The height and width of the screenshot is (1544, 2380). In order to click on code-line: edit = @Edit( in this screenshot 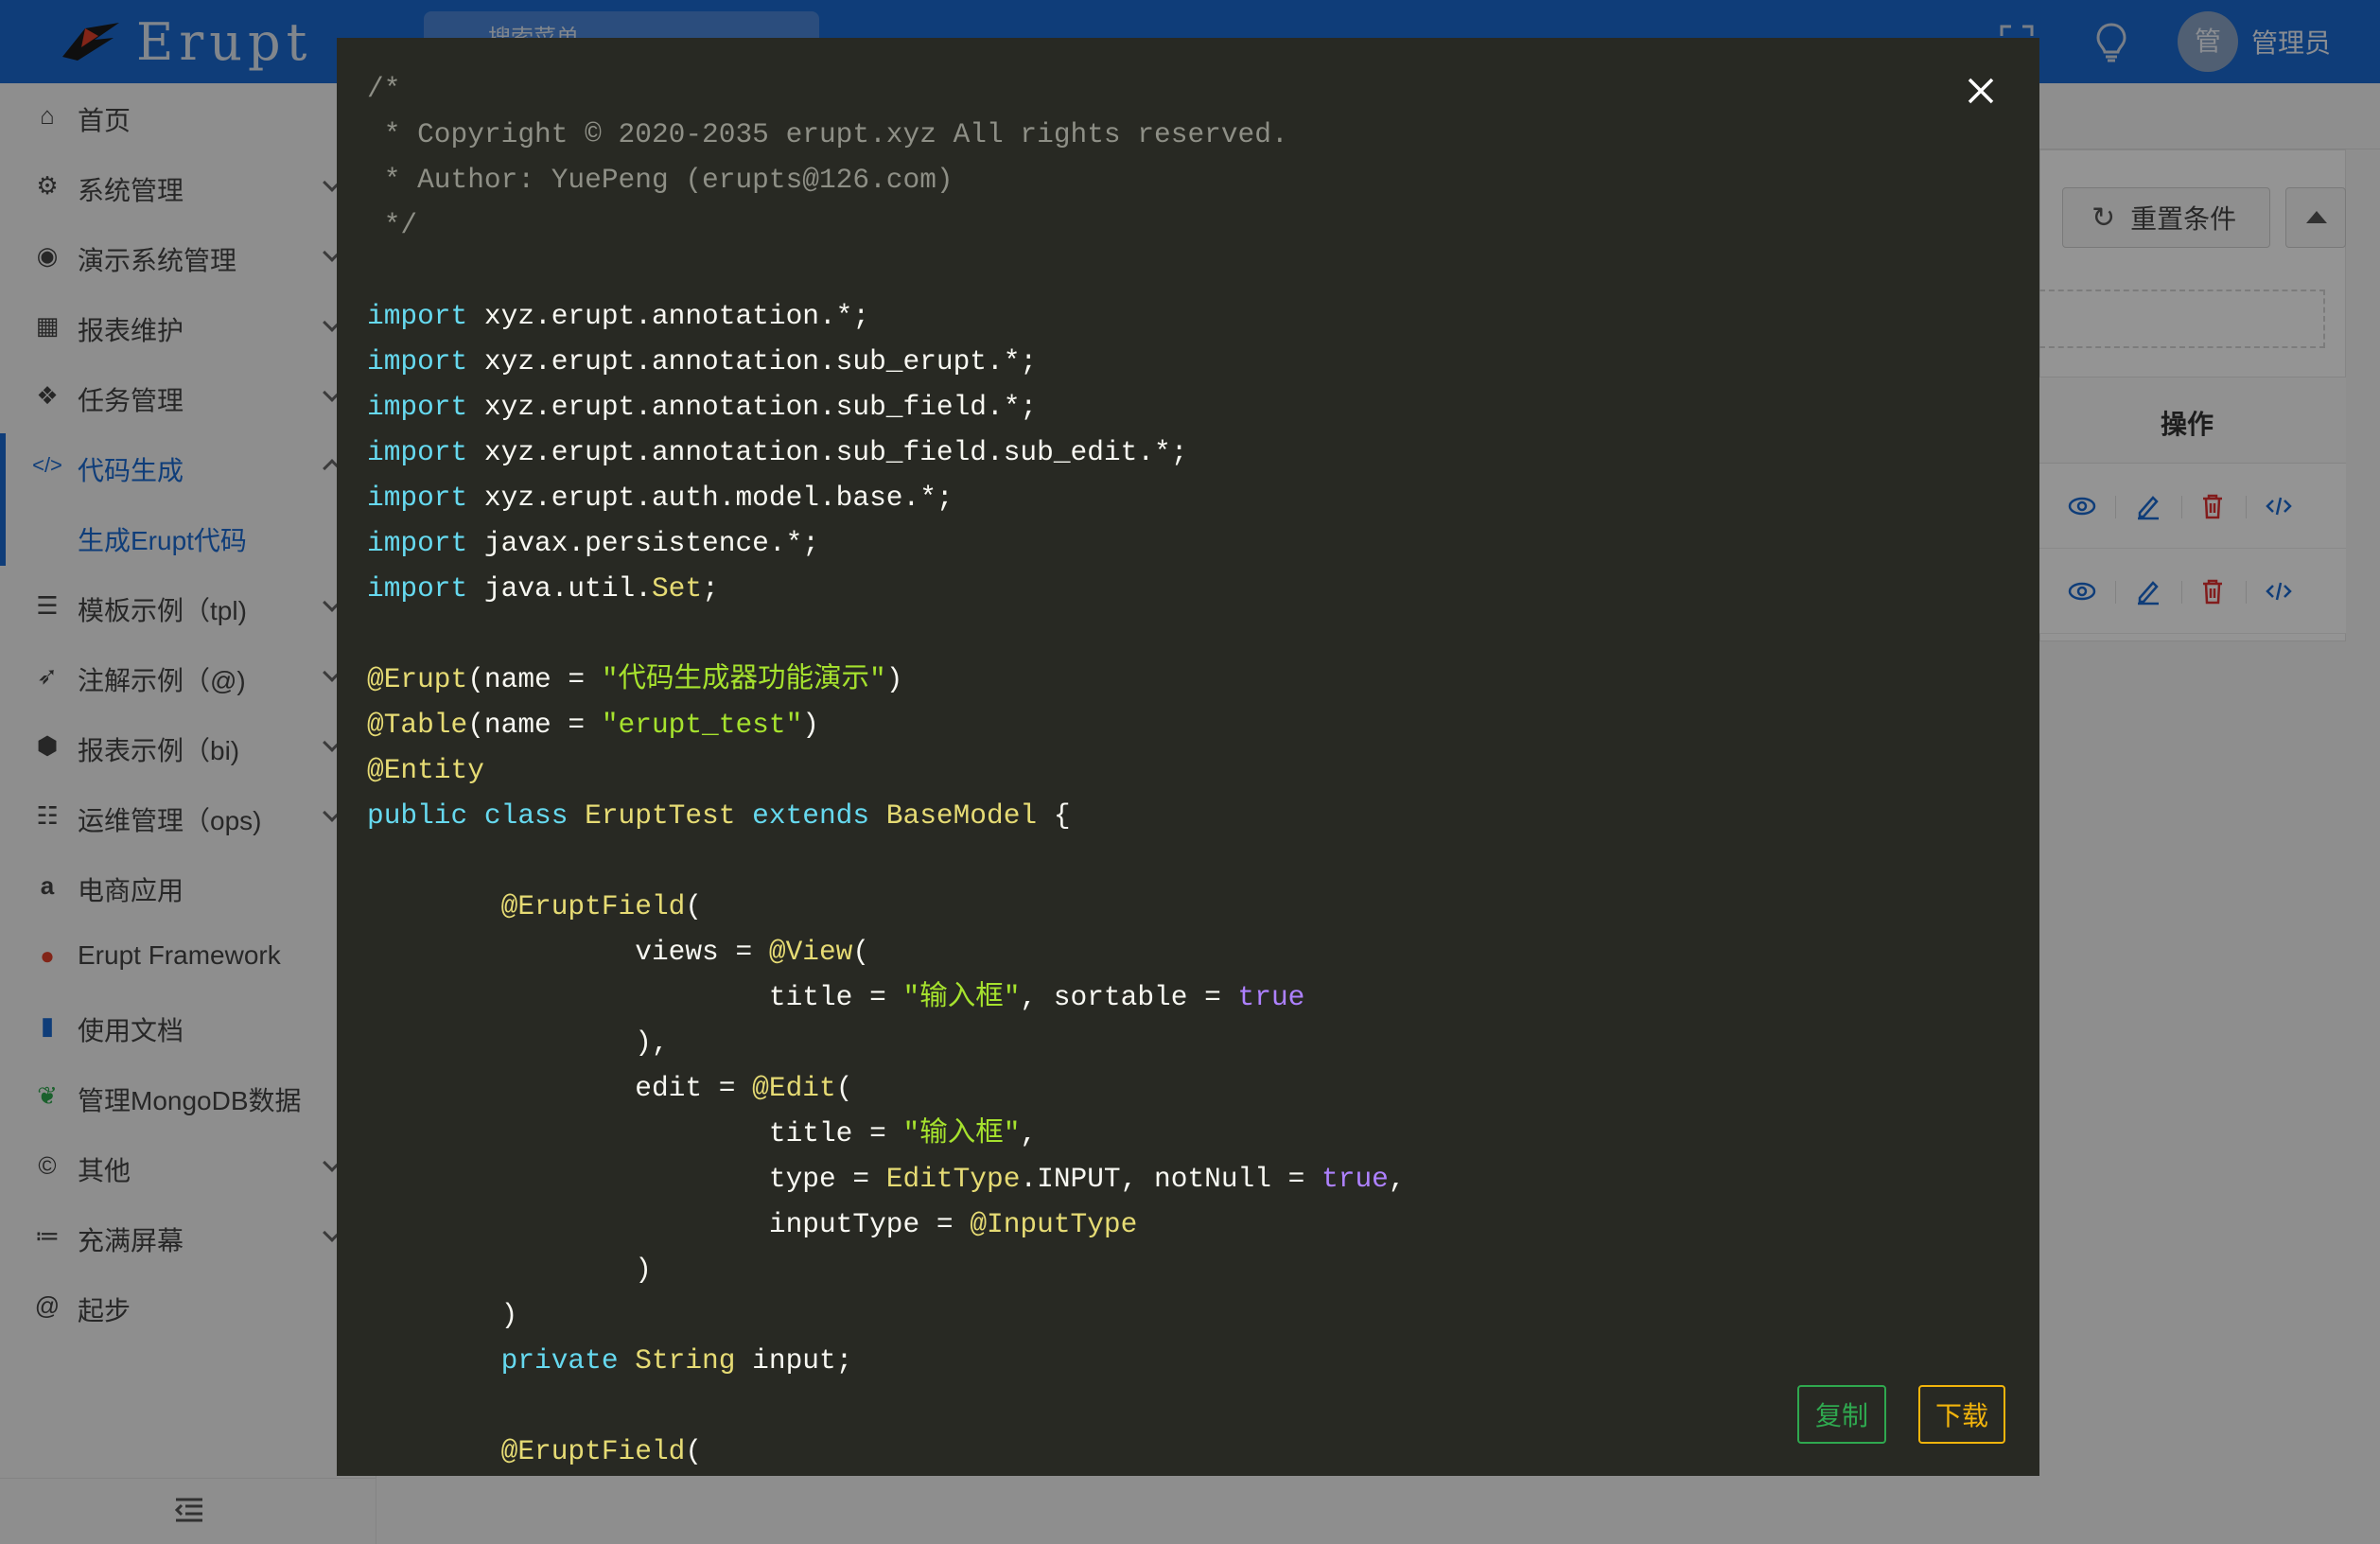, I will do `click(610, 1088)`.